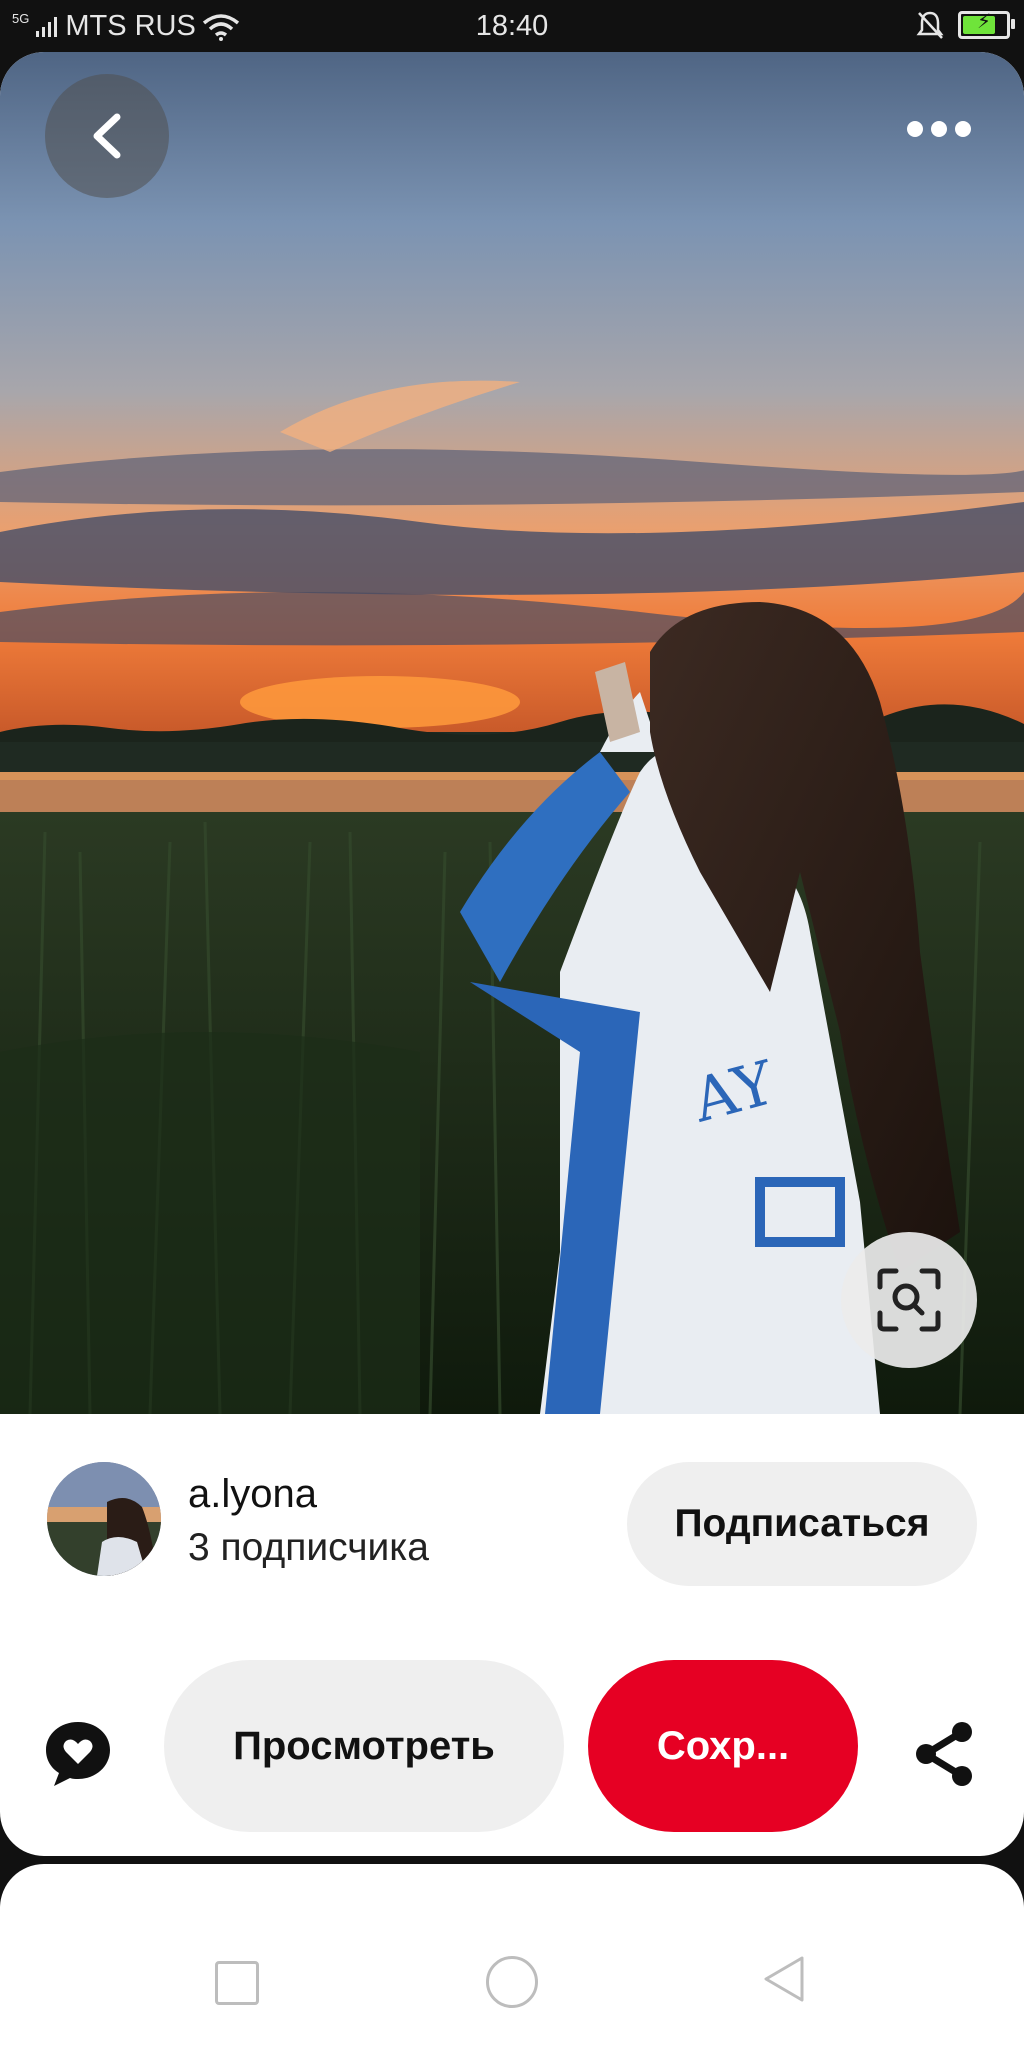  I want to click on comment-heart-icon, so click(78, 1754).